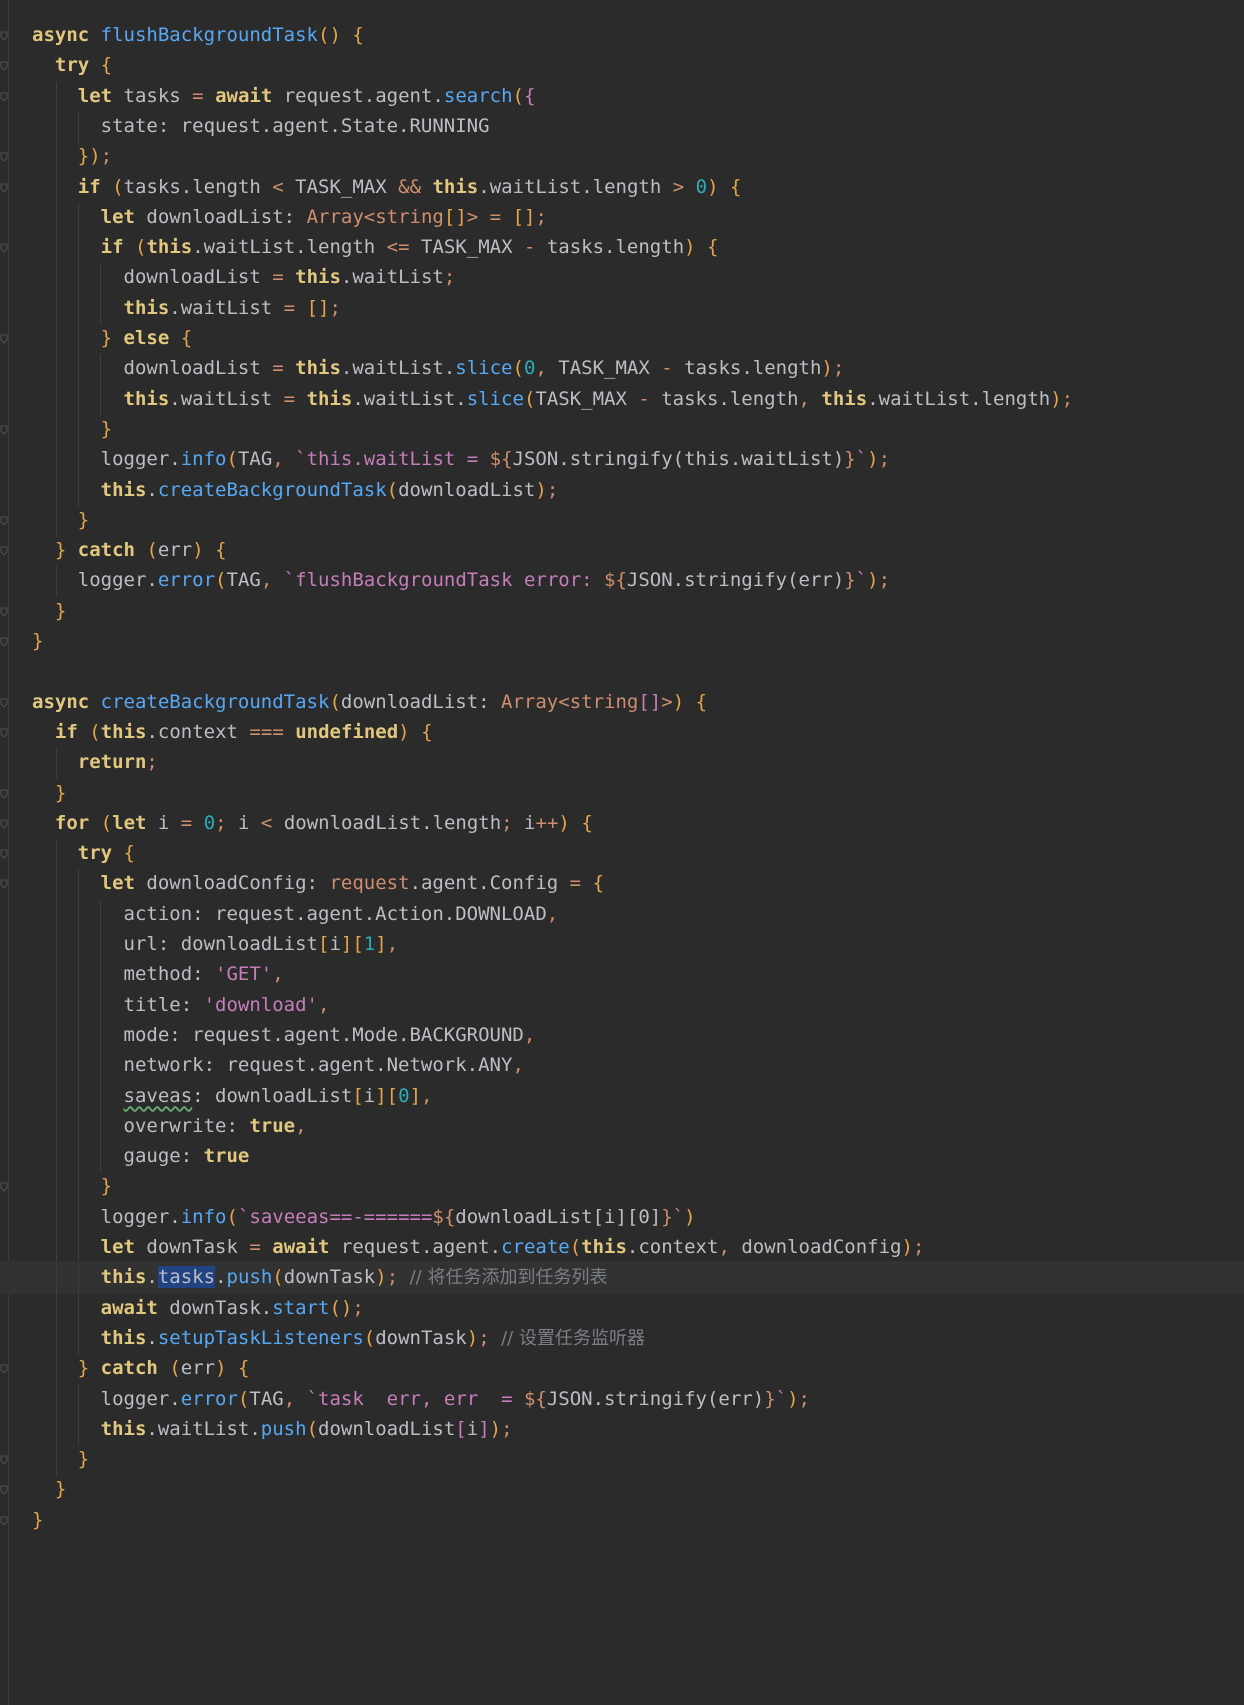 This screenshot has height=1705, width=1244. What do you see at coordinates (622, 338) in the screenshot?
I see `code-line: } else {` at bounding box center [622, 338].